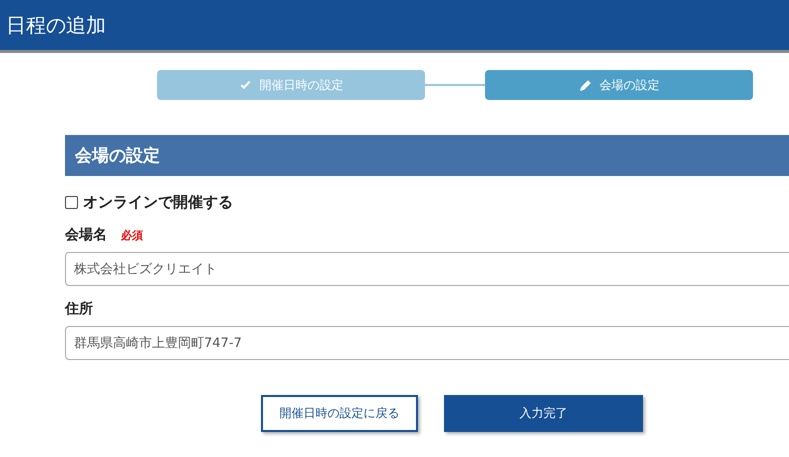  What do you see at coordinates (132, 235) in the screenshot?
I see `required-label: 必須` at bounding box center [132, 235].